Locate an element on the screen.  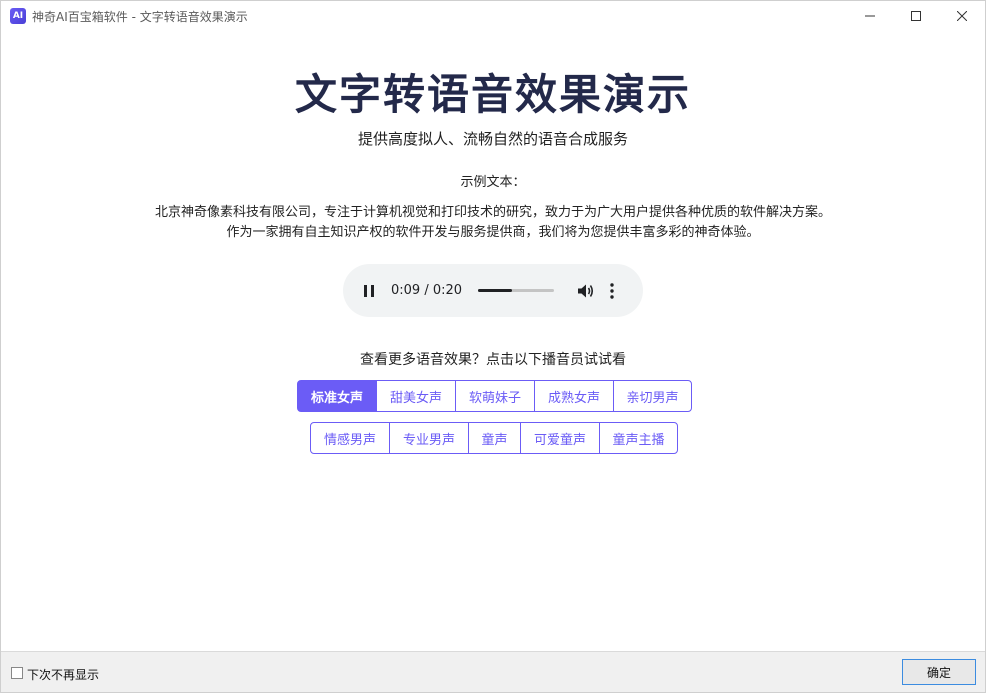
voice-button-row: 标准女声 甜美女声 软萌妹子 成熟女声 亲切男声 is located at coordinates (494, 396).